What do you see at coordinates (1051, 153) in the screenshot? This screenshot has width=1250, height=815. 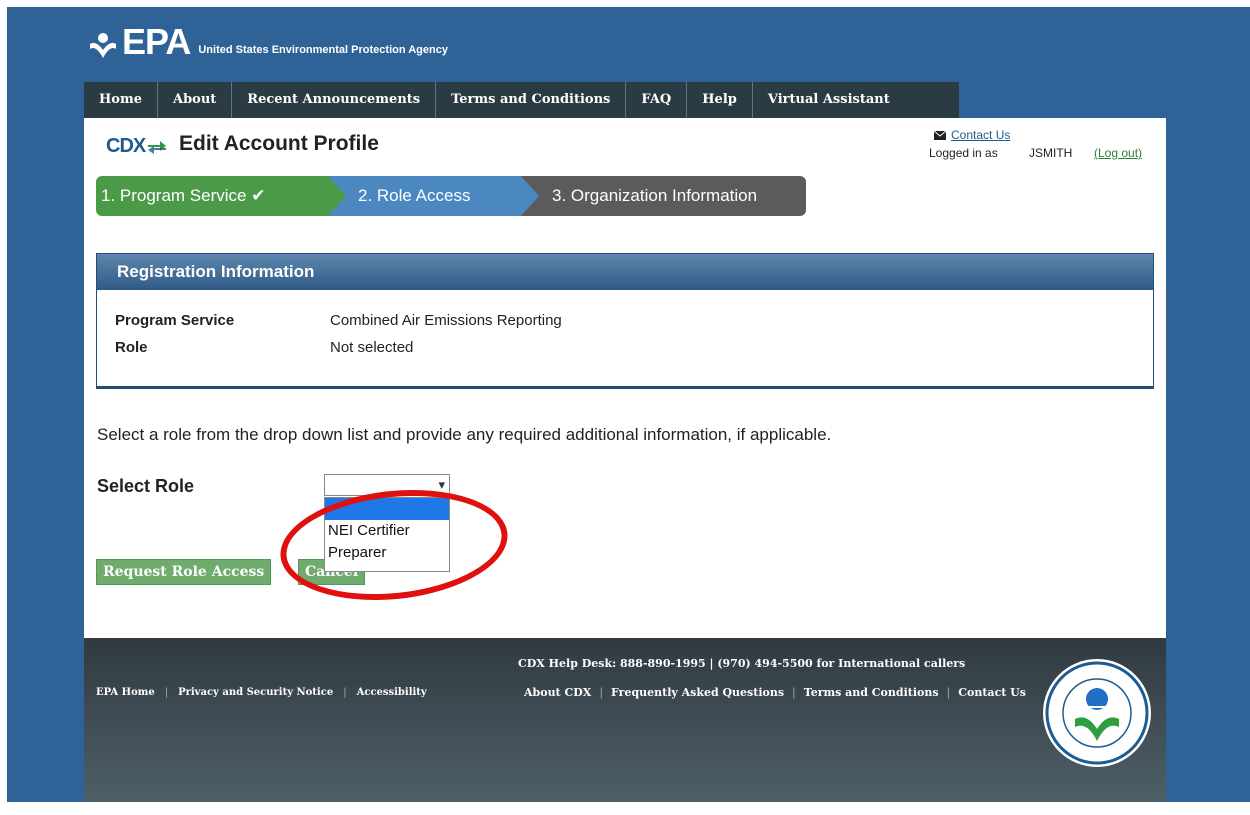 I see `username: JSMITH` at bounding box center [1051, 153].